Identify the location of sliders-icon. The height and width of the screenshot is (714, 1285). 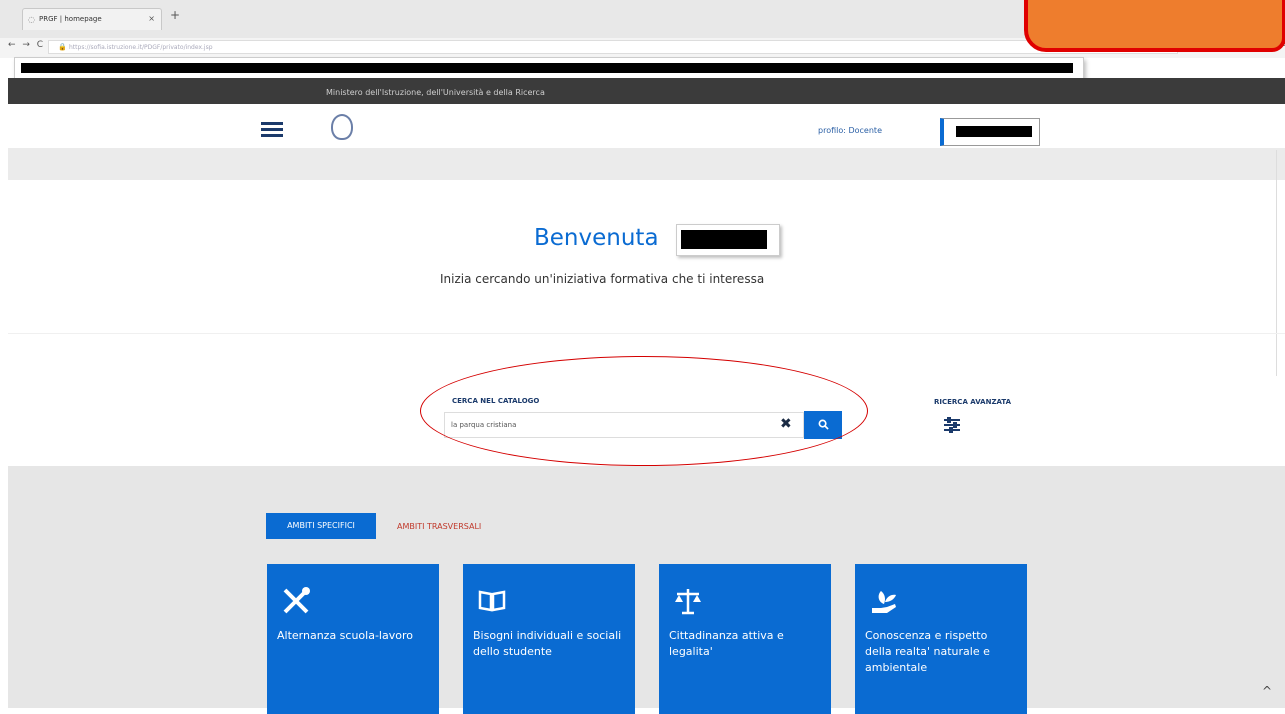
(954, 425).